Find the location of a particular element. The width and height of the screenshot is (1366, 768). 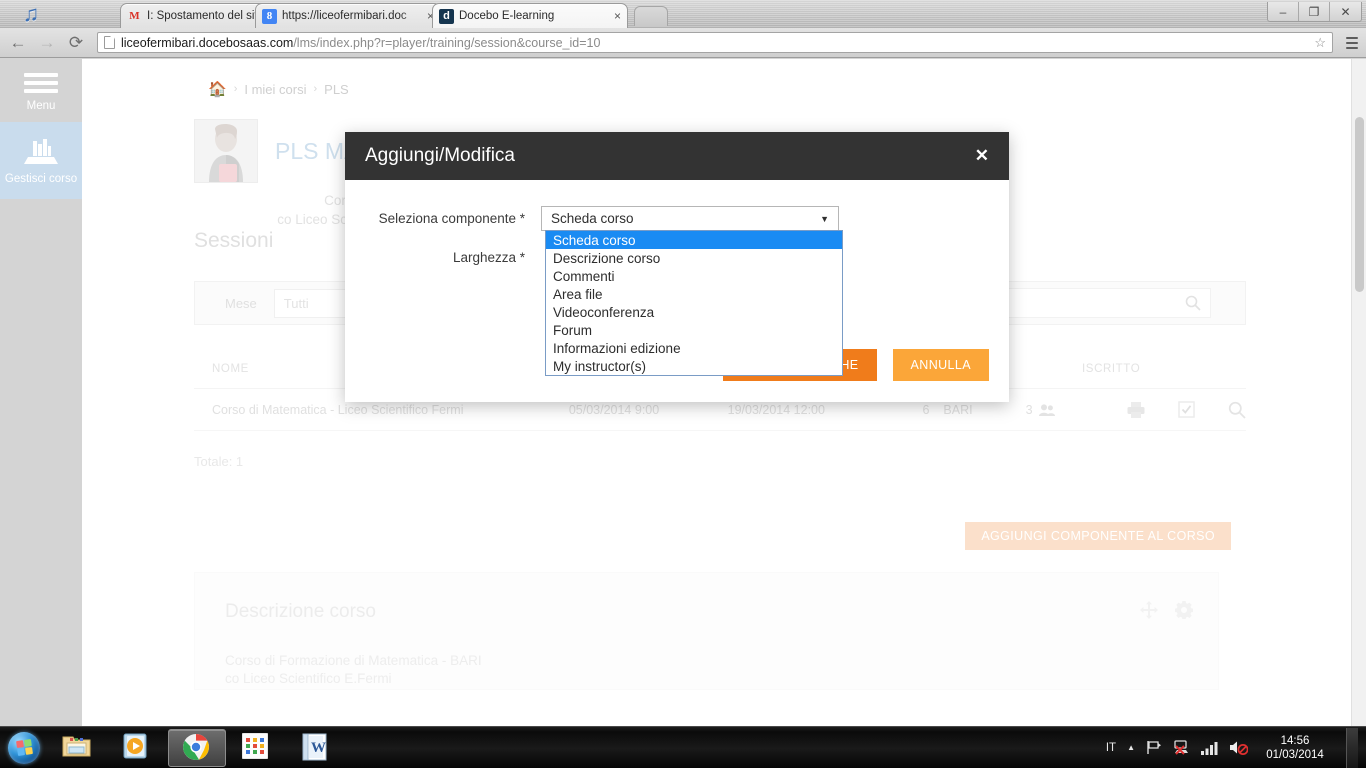

field-seleziona-componente: Seleziona componente * Scheda corso ▼ is located at coordinates (677, 218).